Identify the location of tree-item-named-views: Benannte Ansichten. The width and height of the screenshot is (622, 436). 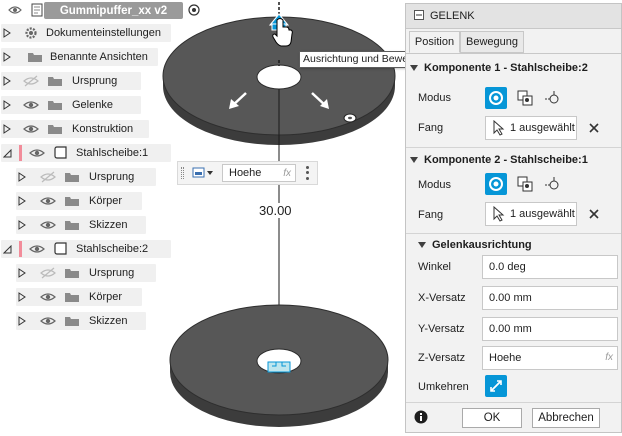
(75, 57).